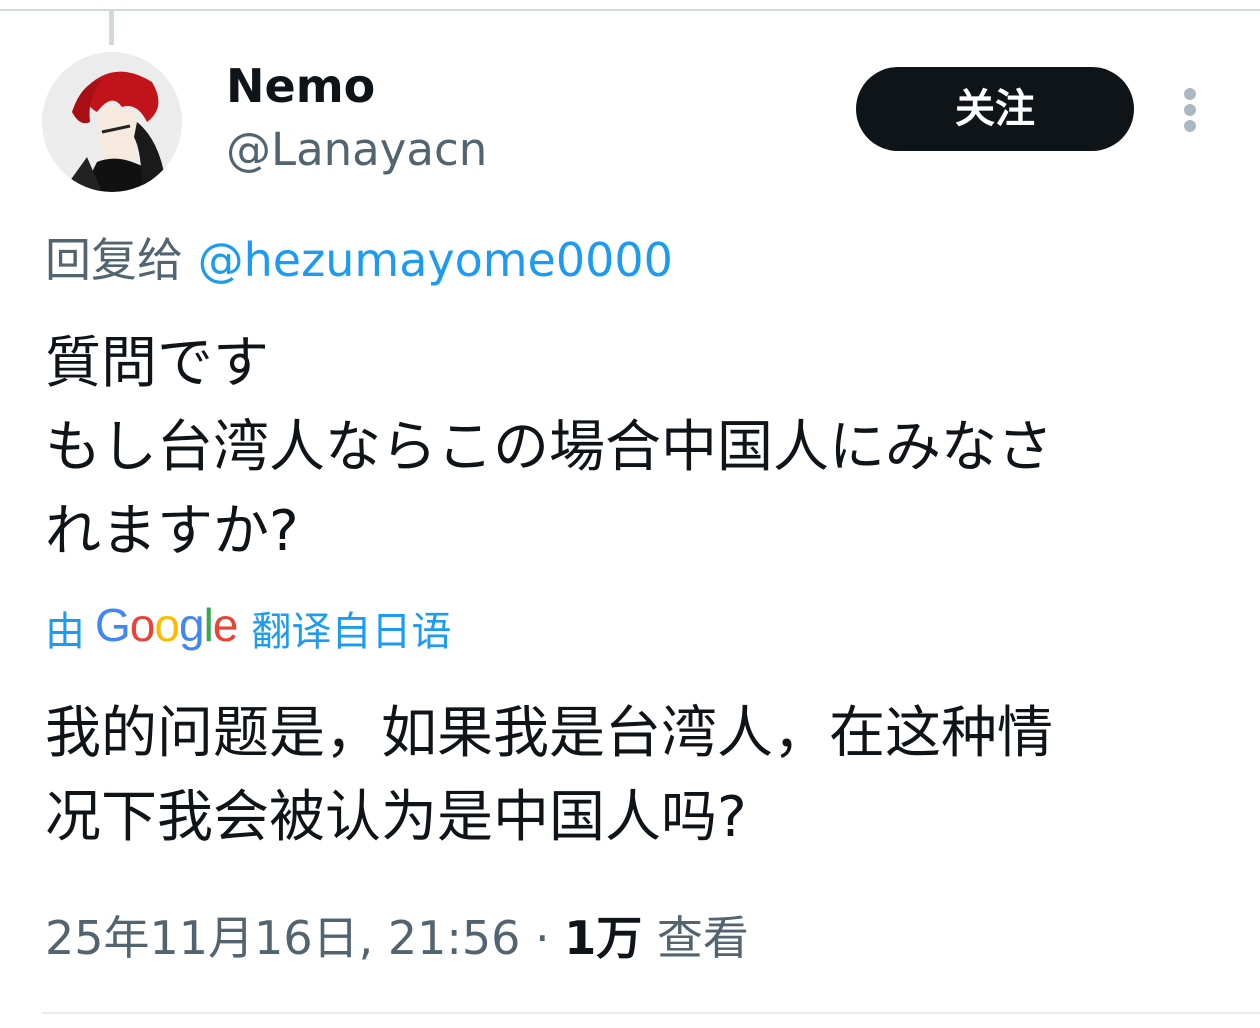  Describe the element at coordinates (172, 531) in the screenshot. I see `tweet-line: れますか?` at that location.